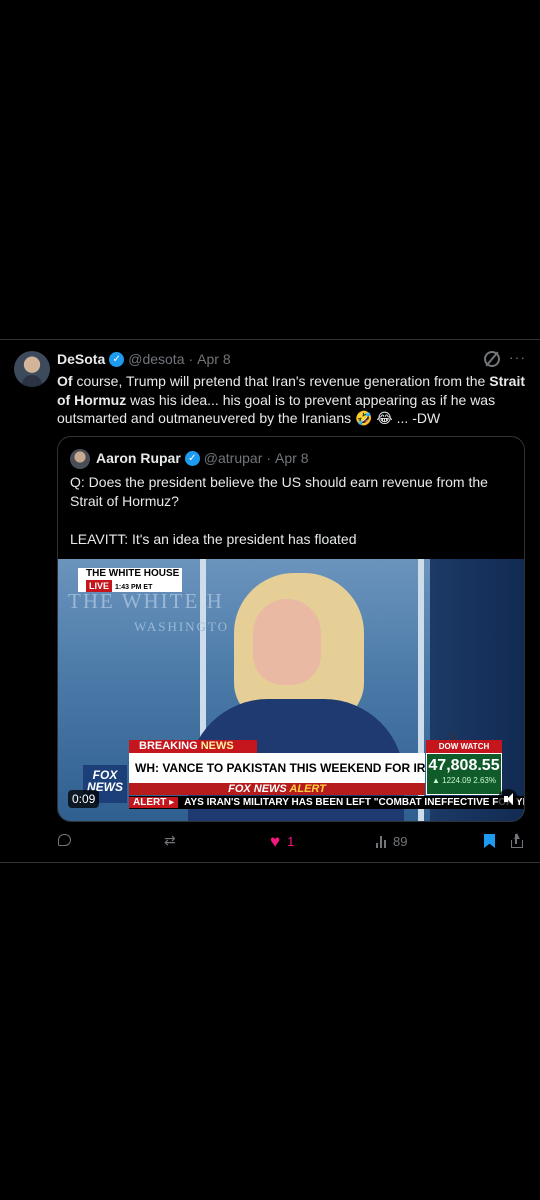 This screenshot has height=1200, width=540. I want to click on volume-icon, so click(508, 799).